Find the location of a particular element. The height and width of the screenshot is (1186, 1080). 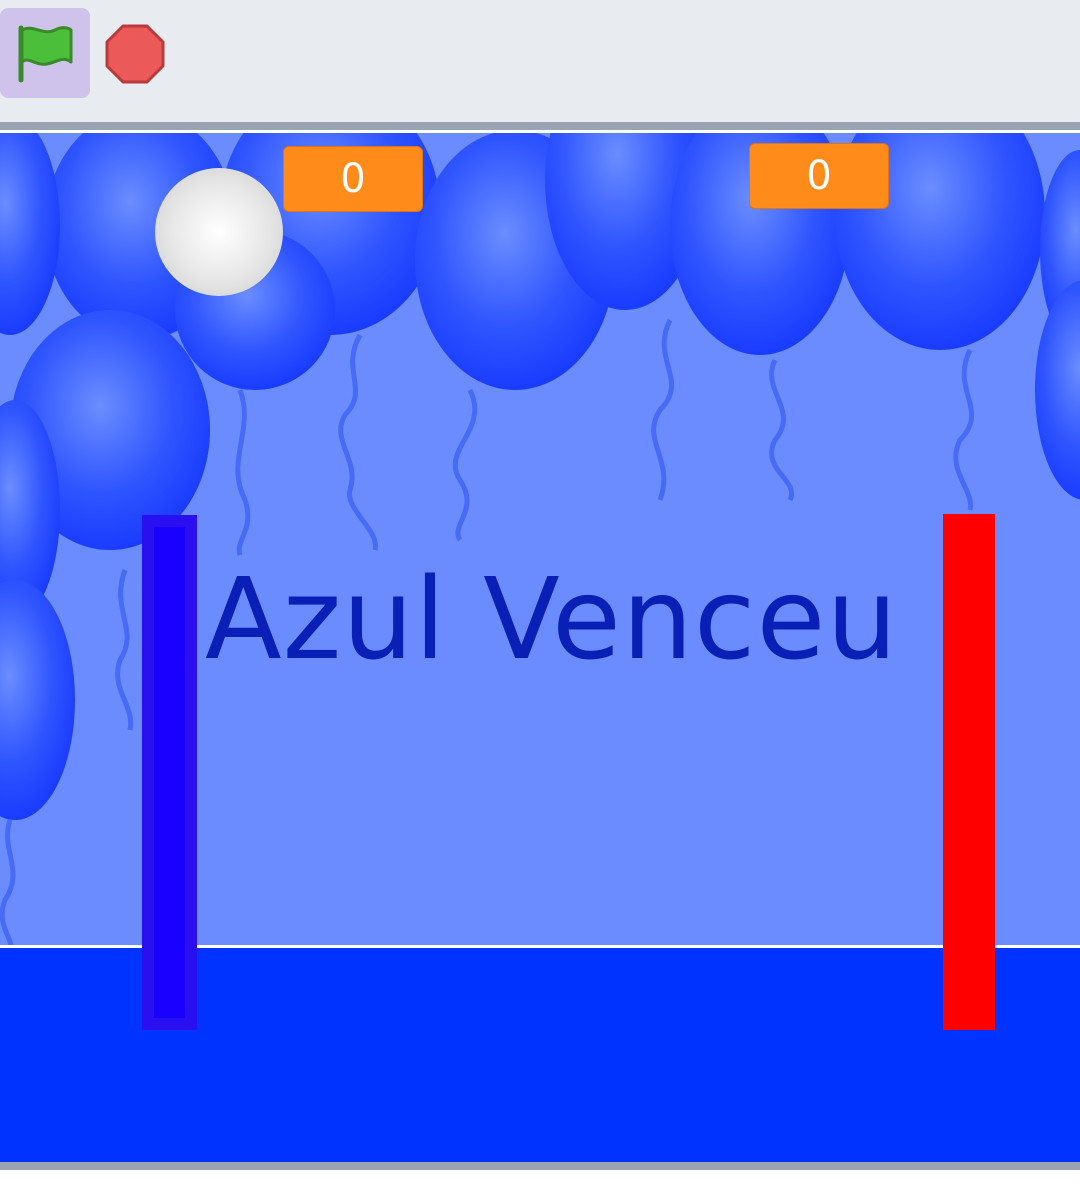

stop-button is located at coordinates (135, 54).